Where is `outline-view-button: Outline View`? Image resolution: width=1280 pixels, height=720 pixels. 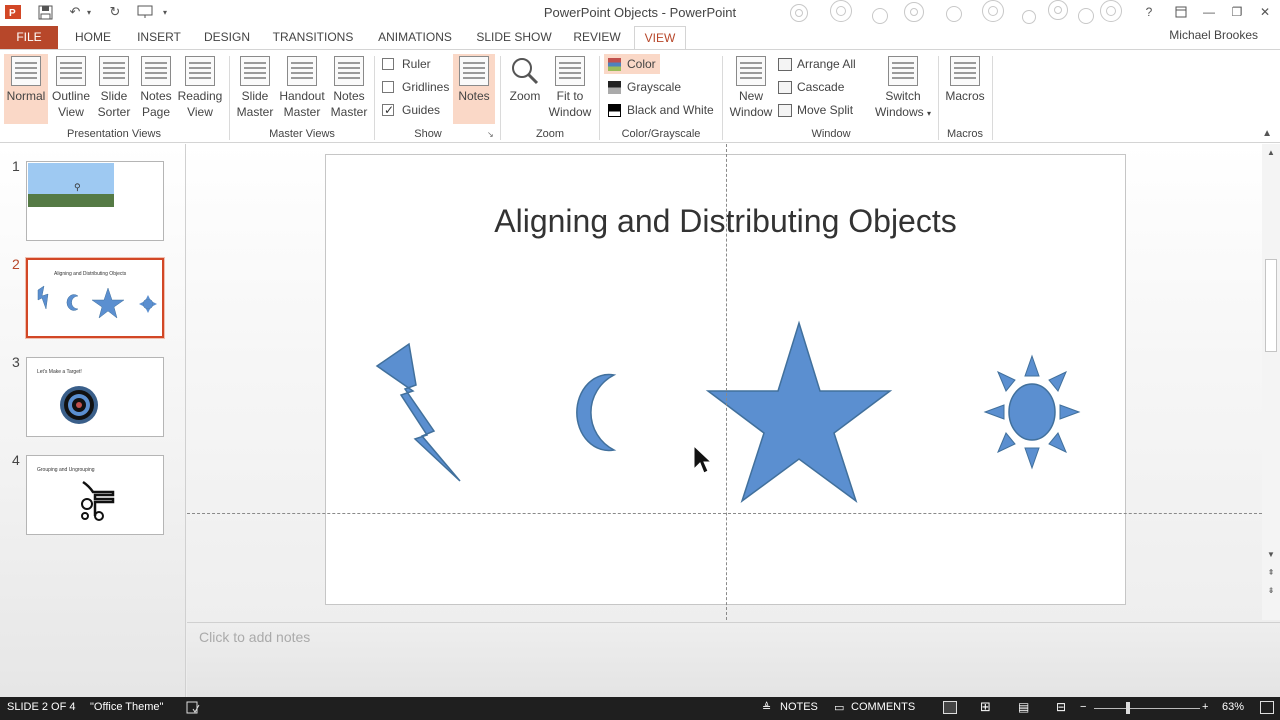 outline-view-button: Outline View is located at coordinates (71, 89).